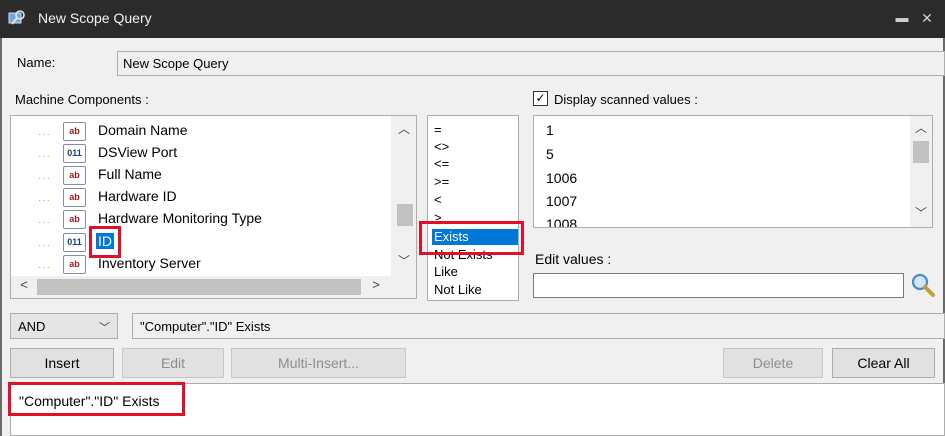  What do you see at coordinates (62, 363) in the screenshot?
I see `insert-button: Insert` at bounding box center [62, 363].